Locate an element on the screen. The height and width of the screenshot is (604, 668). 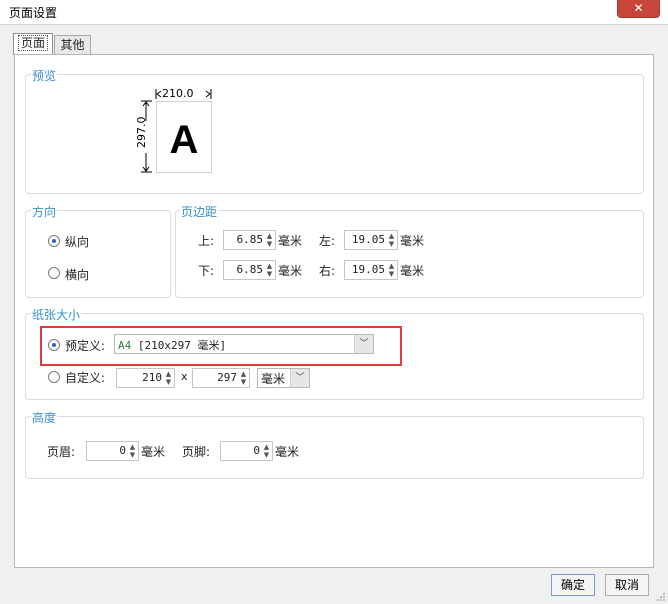
preview-page: A is located at coordinates (184, 137).